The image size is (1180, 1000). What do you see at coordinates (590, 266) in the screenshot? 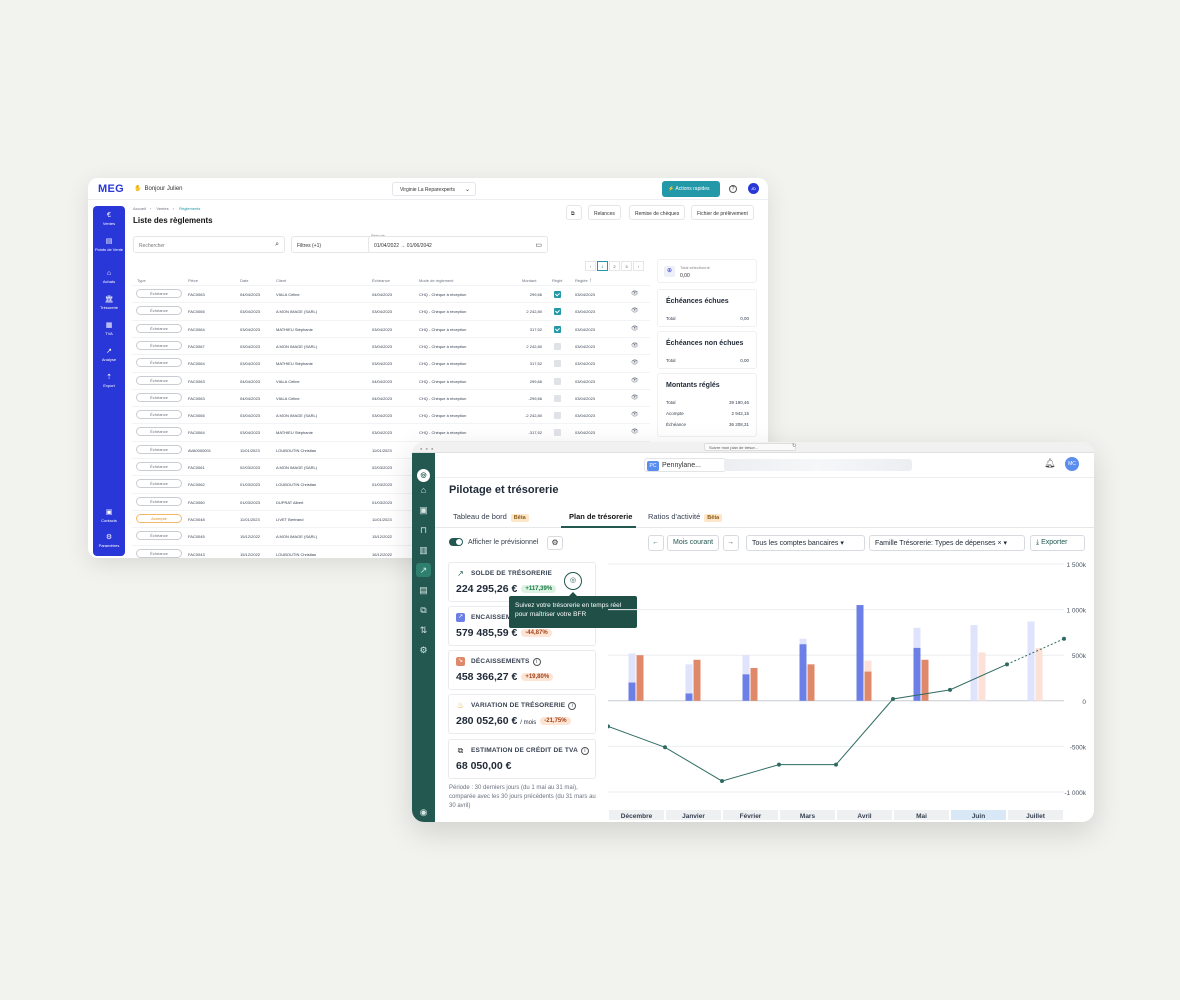
I see `pager-prev: ‹` at bounding box center [590, 266].